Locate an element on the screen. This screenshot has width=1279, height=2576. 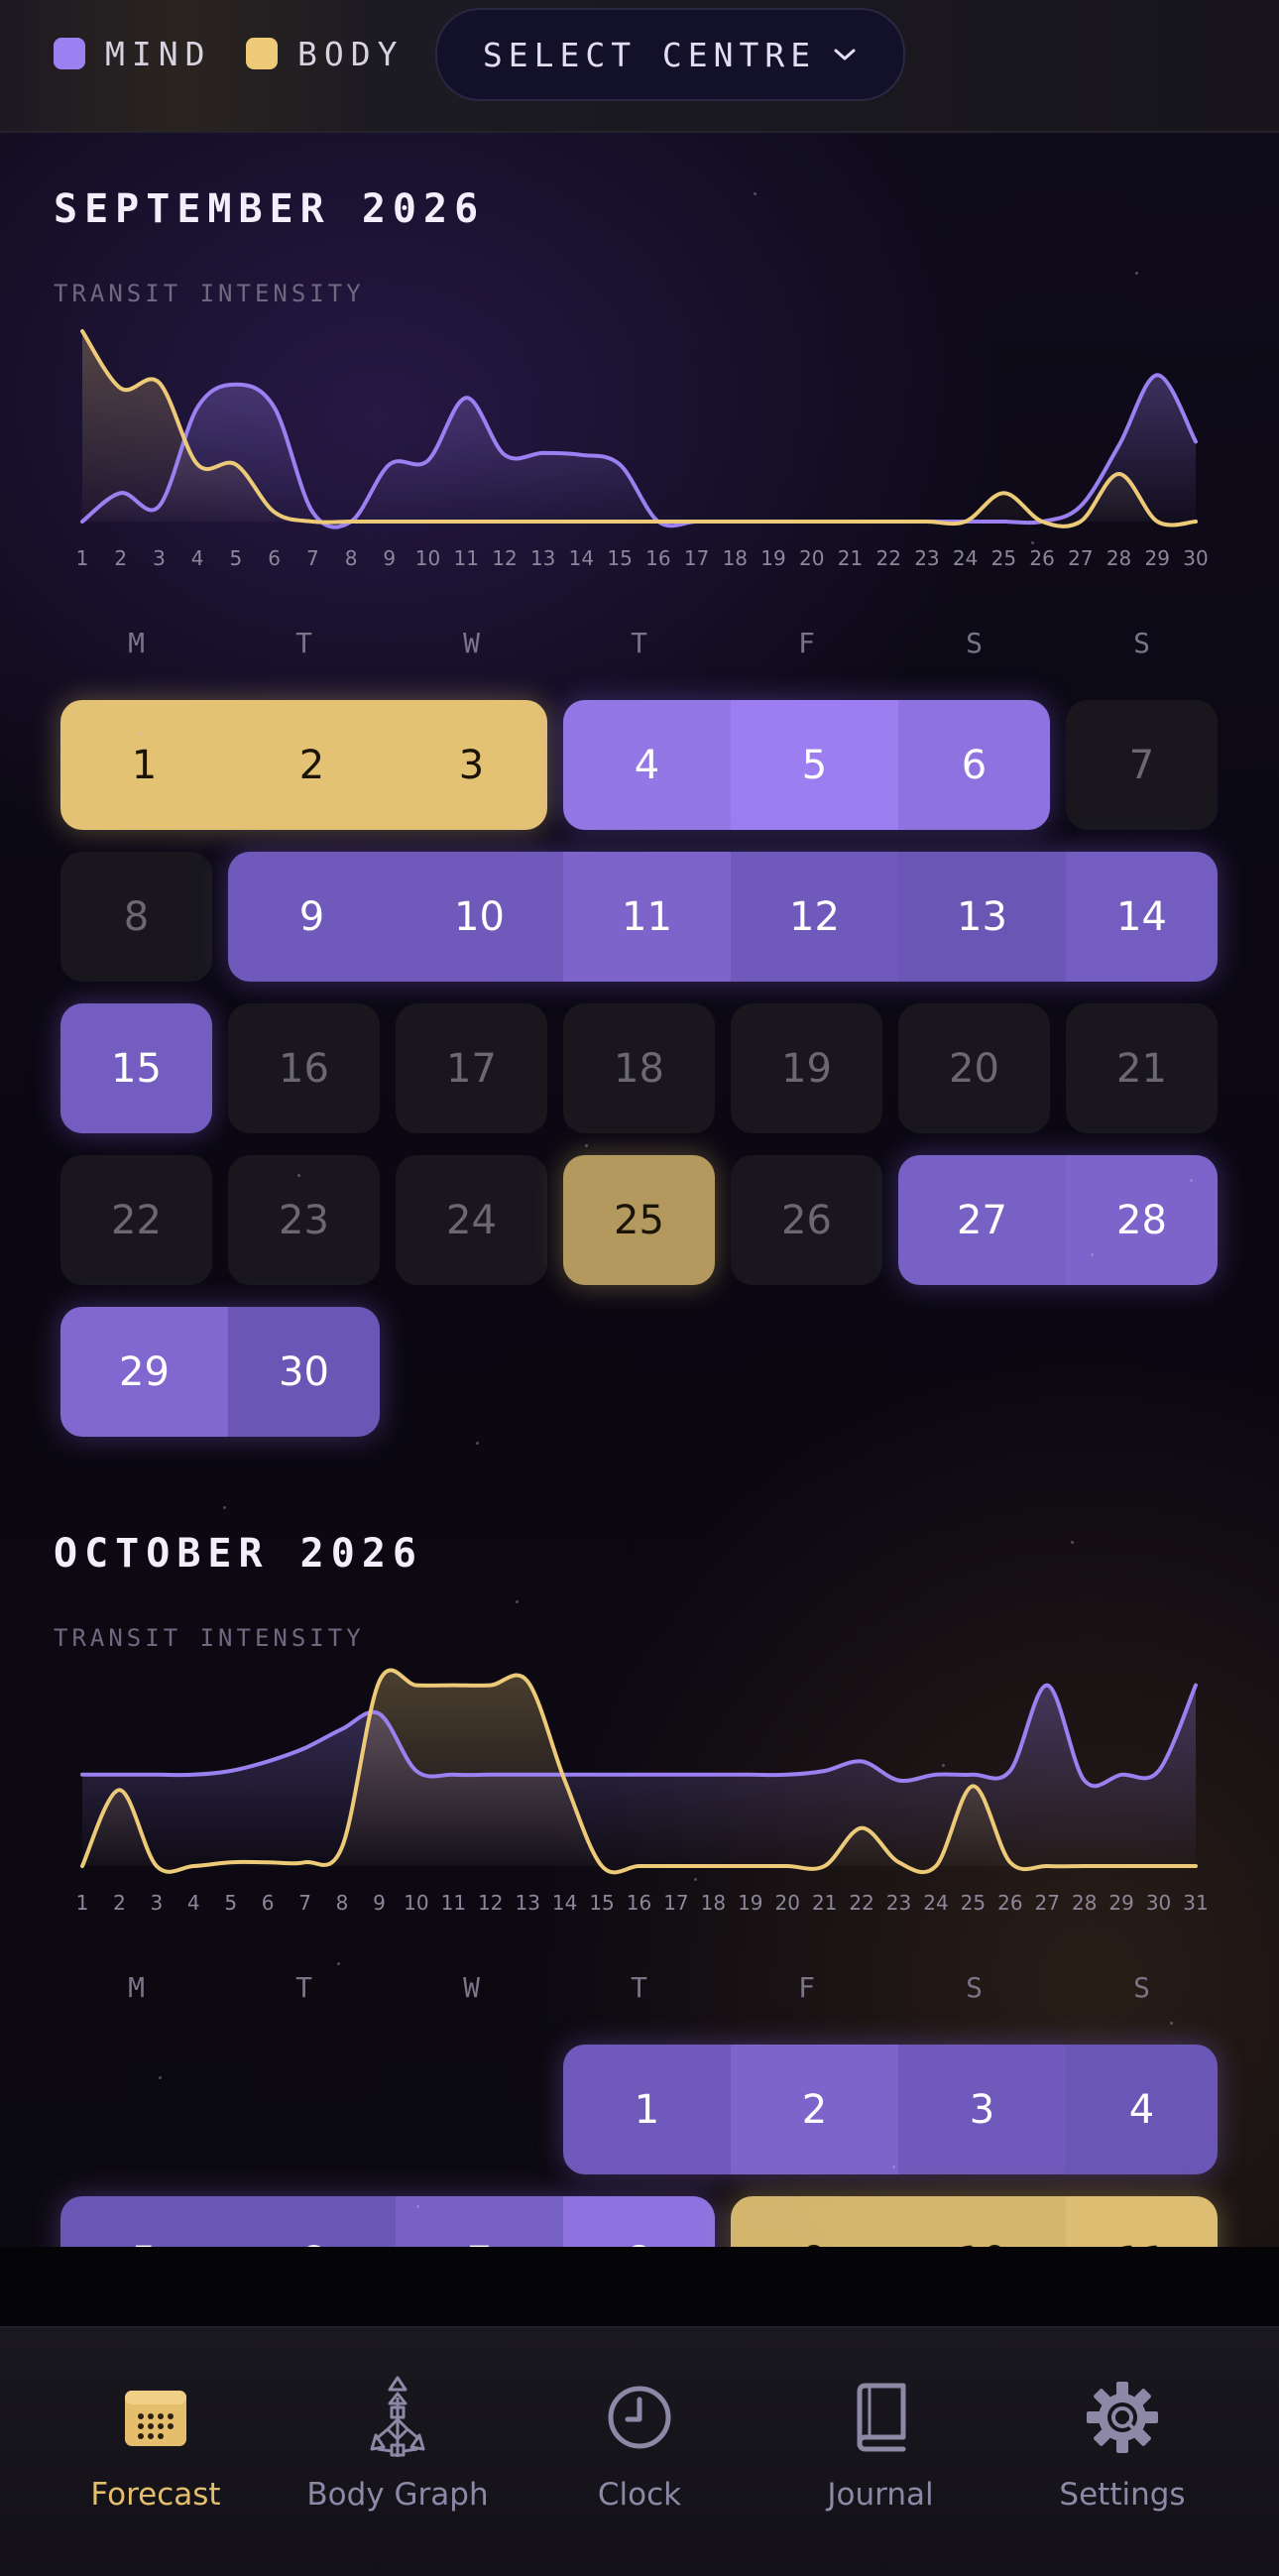
x-tick-label: 23 is located at coordinates (899, 1903).